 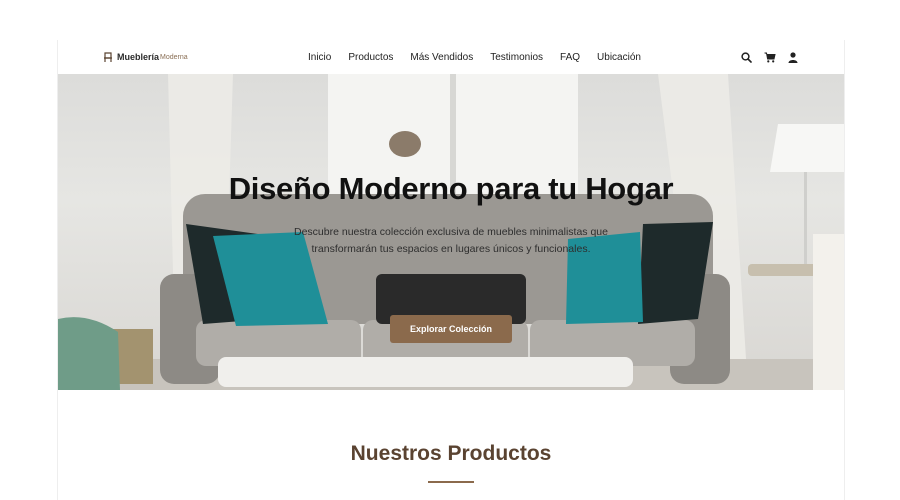 What do you see at coordinates (570, 57) in the screenshot?
I see `nav-link-faq: FAQ` at bounding box center [570, 57].